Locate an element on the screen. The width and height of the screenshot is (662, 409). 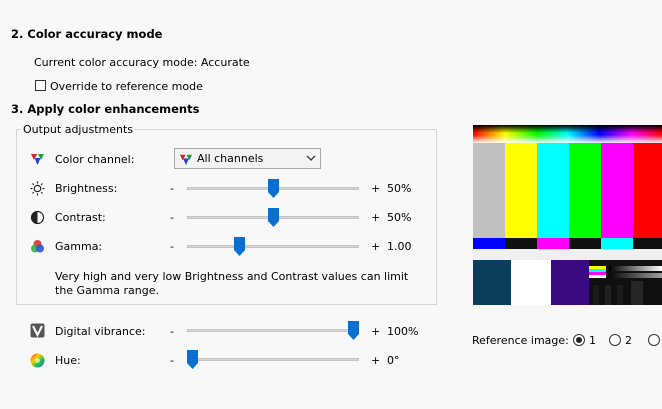
output-adjustments-title: Output adjustments is located at coordinates (78, 129).